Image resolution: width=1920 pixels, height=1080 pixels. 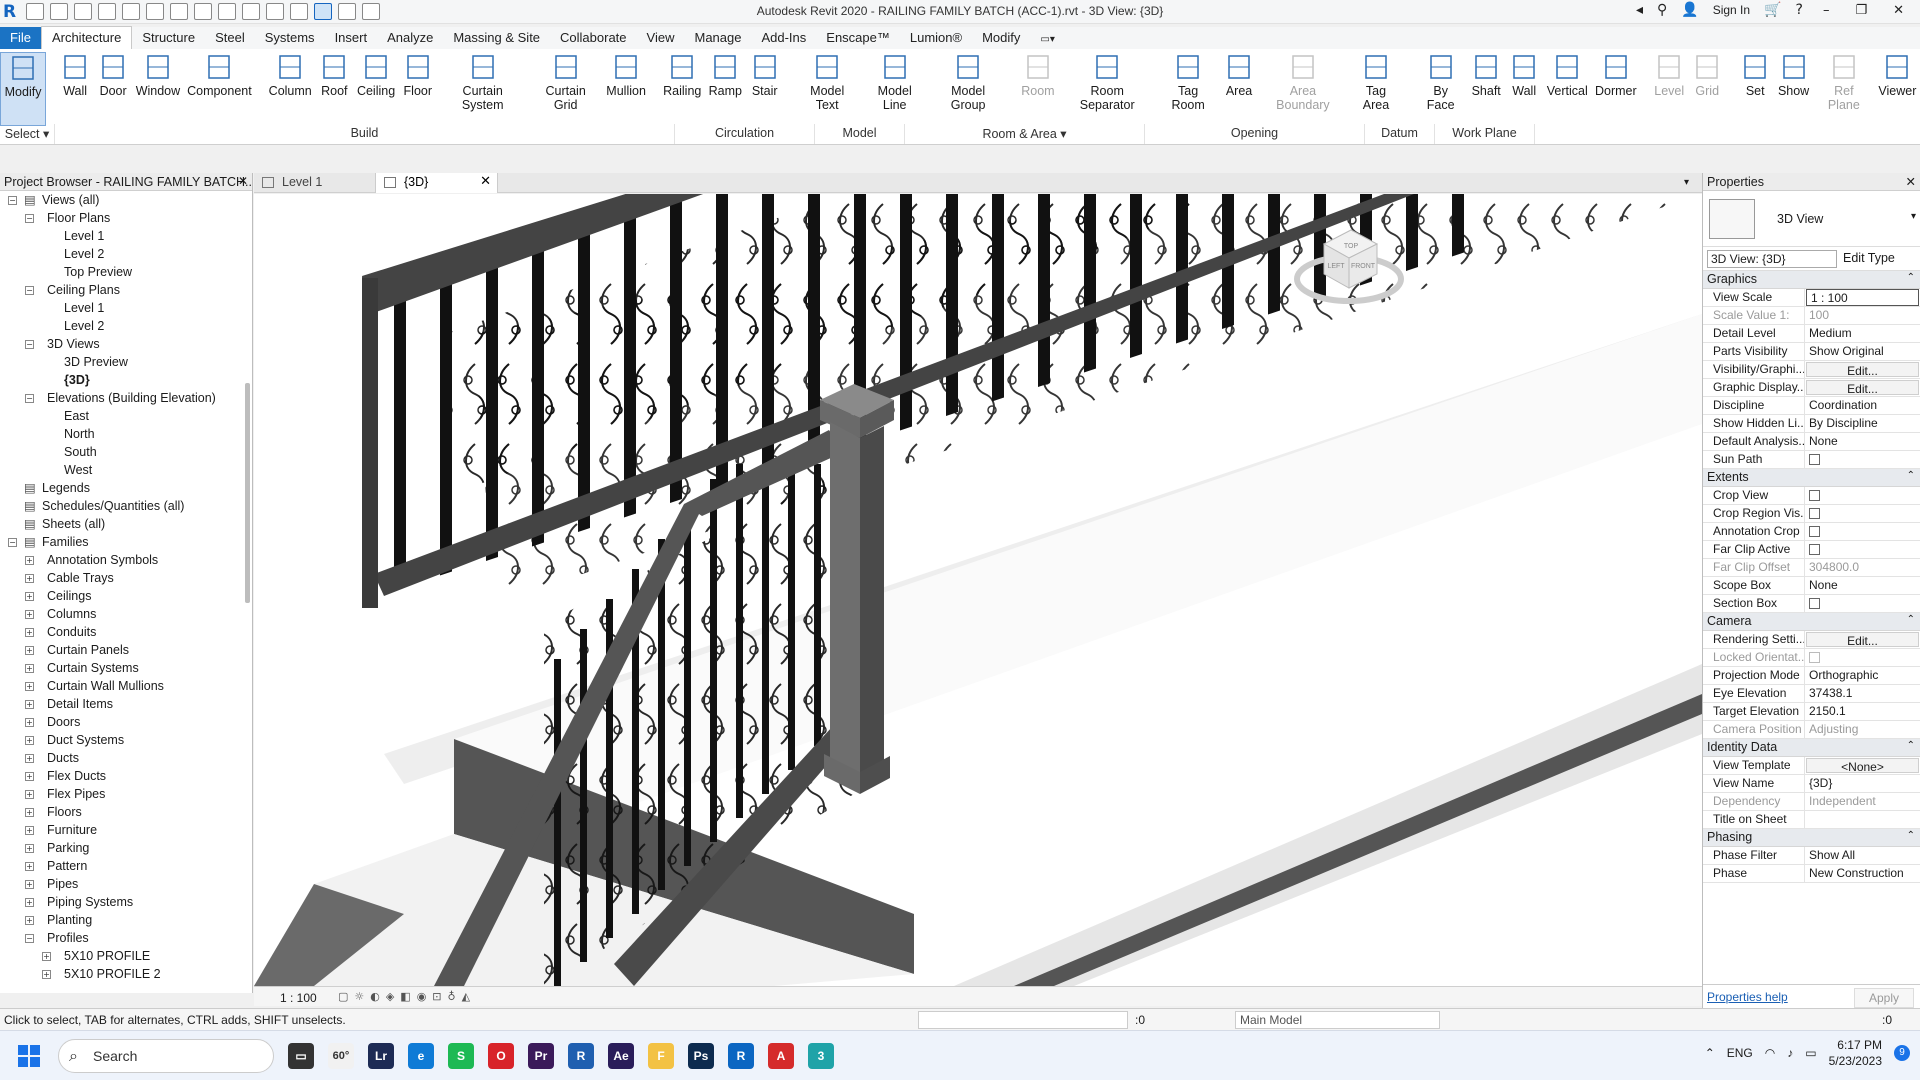 I want to click on tree-item-ceiling-plans: − Ceiling Plans, so click(x=126, y=290).